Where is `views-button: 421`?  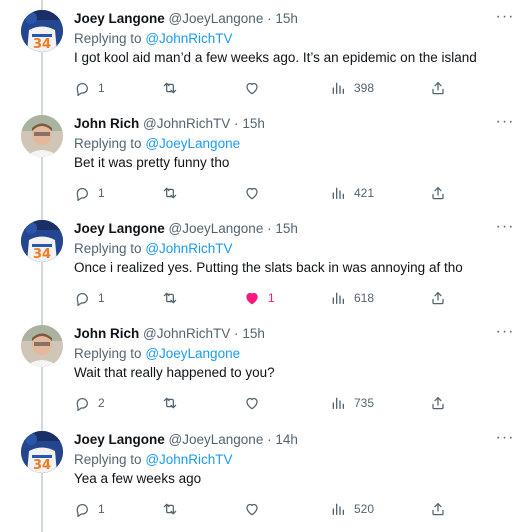 views-button: 421 is located at coordinates (352, 193).